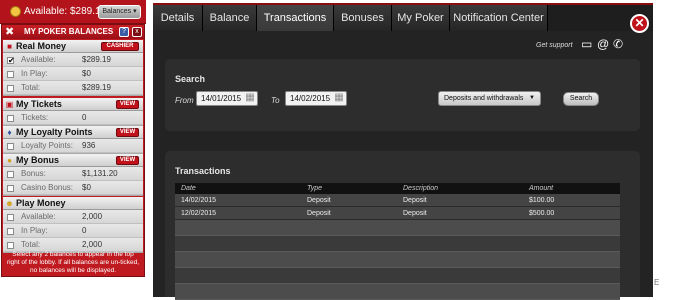 The width and height of the screenshot is (700, 300). What do you see at coordinates (127, 160) in the screenshot?
I see `view-bonus-button: VIEW` at bounding box center [127, 160].